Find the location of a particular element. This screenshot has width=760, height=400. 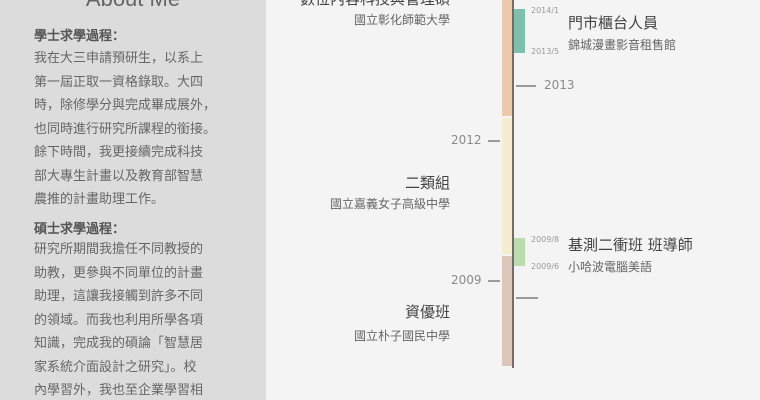

education-school-university: 國立彰化師範大學 is located at coordinates (401, 20).